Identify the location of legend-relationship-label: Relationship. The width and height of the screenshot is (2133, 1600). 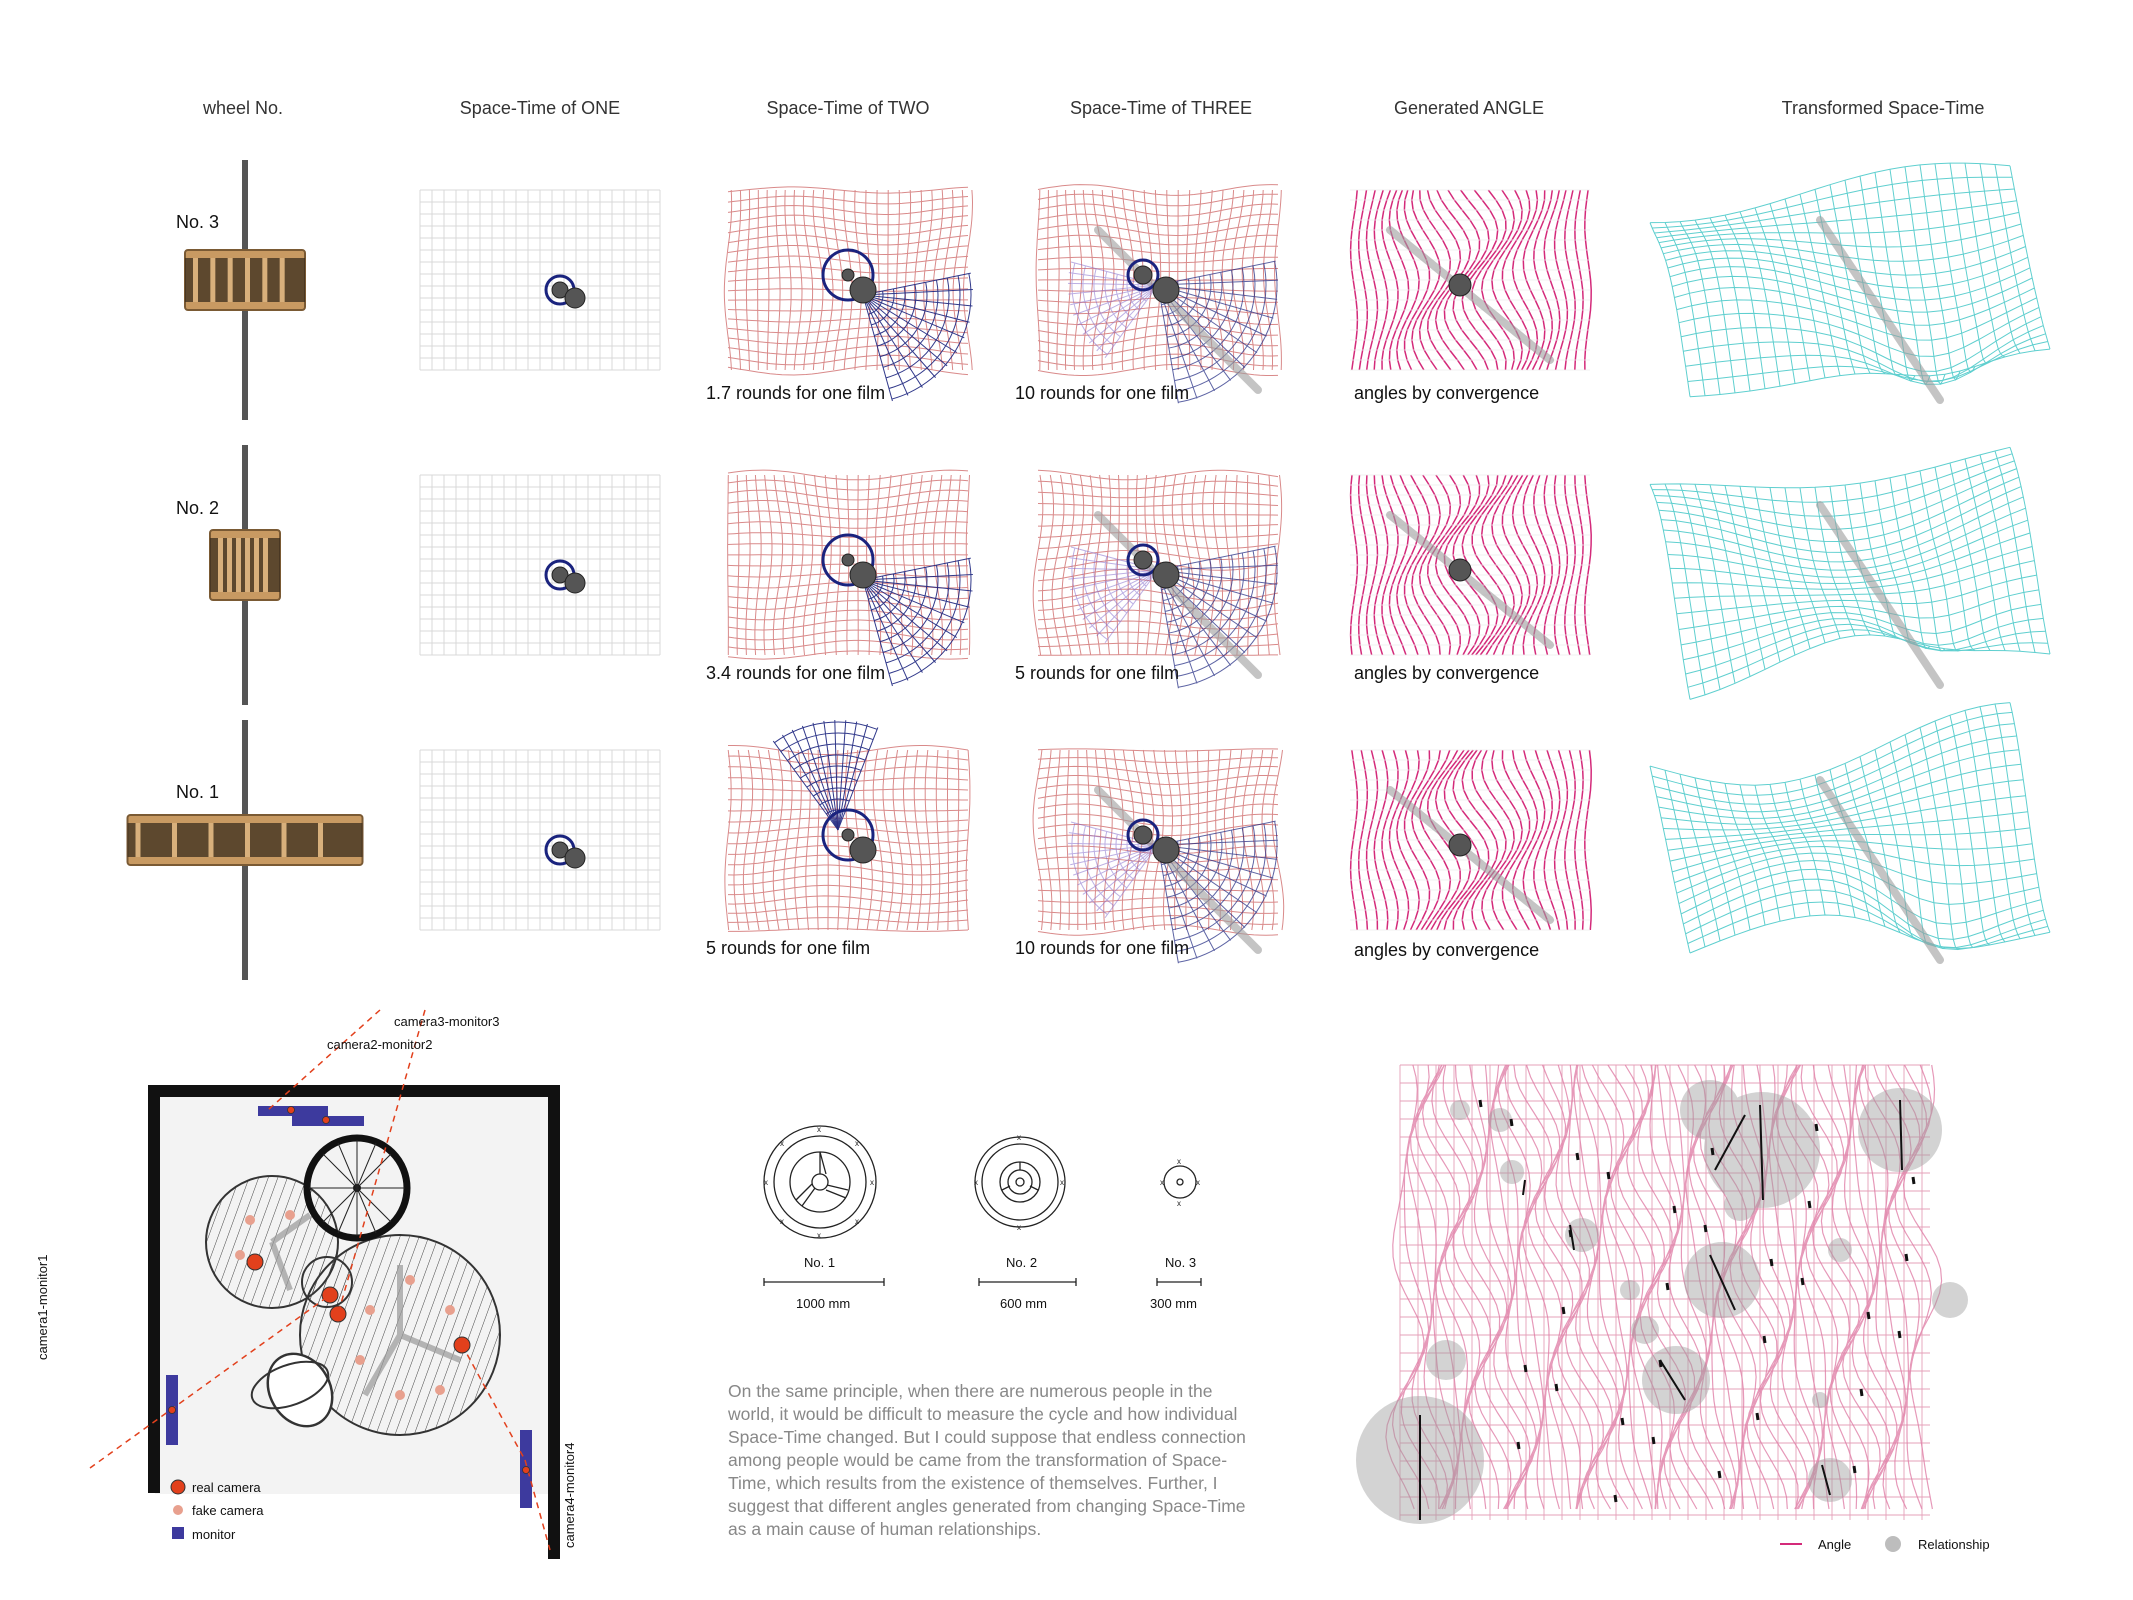
(1954, 1544).